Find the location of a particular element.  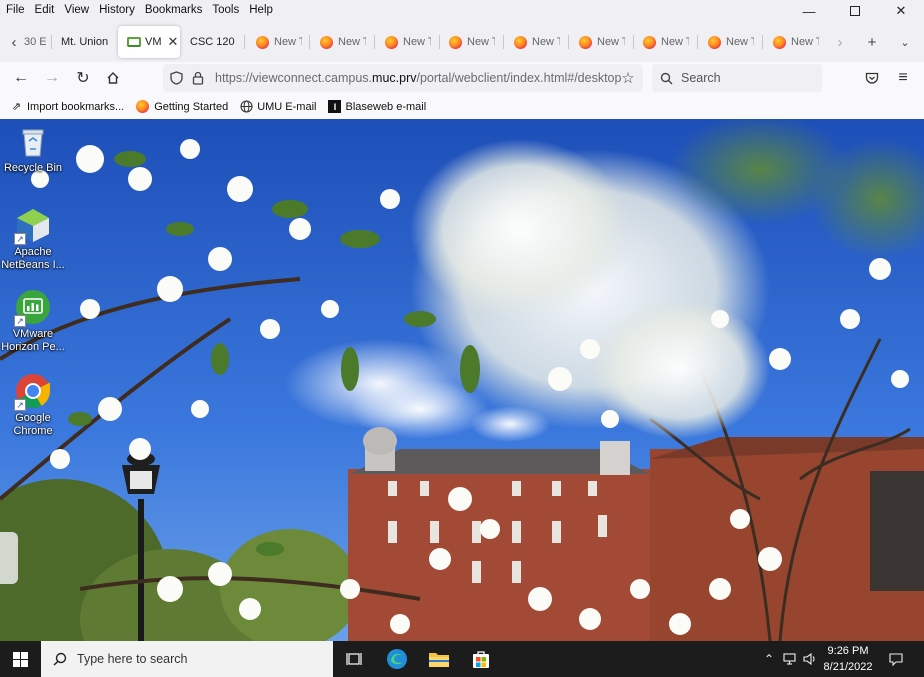

scroll-tabs-right-button: › is located at coordinates (840, 42).